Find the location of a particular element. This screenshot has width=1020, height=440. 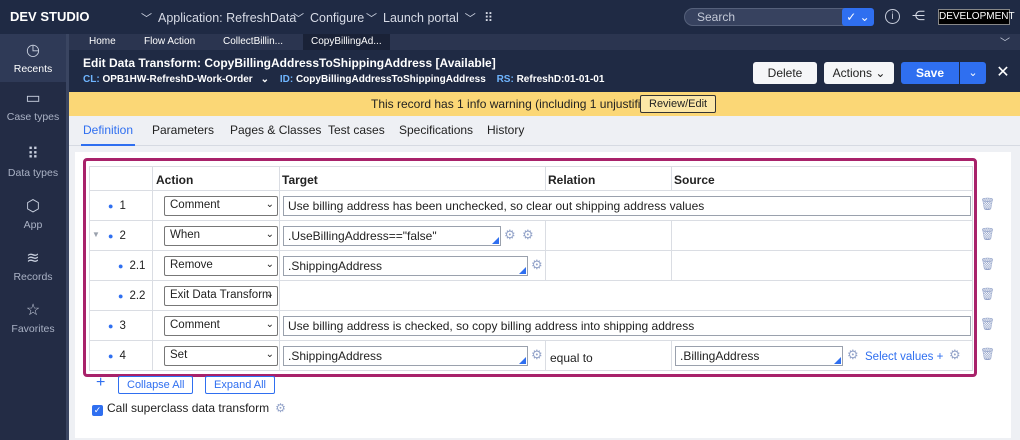

superclass-label: Call superclass data transform is located at coordinates (188, 408).